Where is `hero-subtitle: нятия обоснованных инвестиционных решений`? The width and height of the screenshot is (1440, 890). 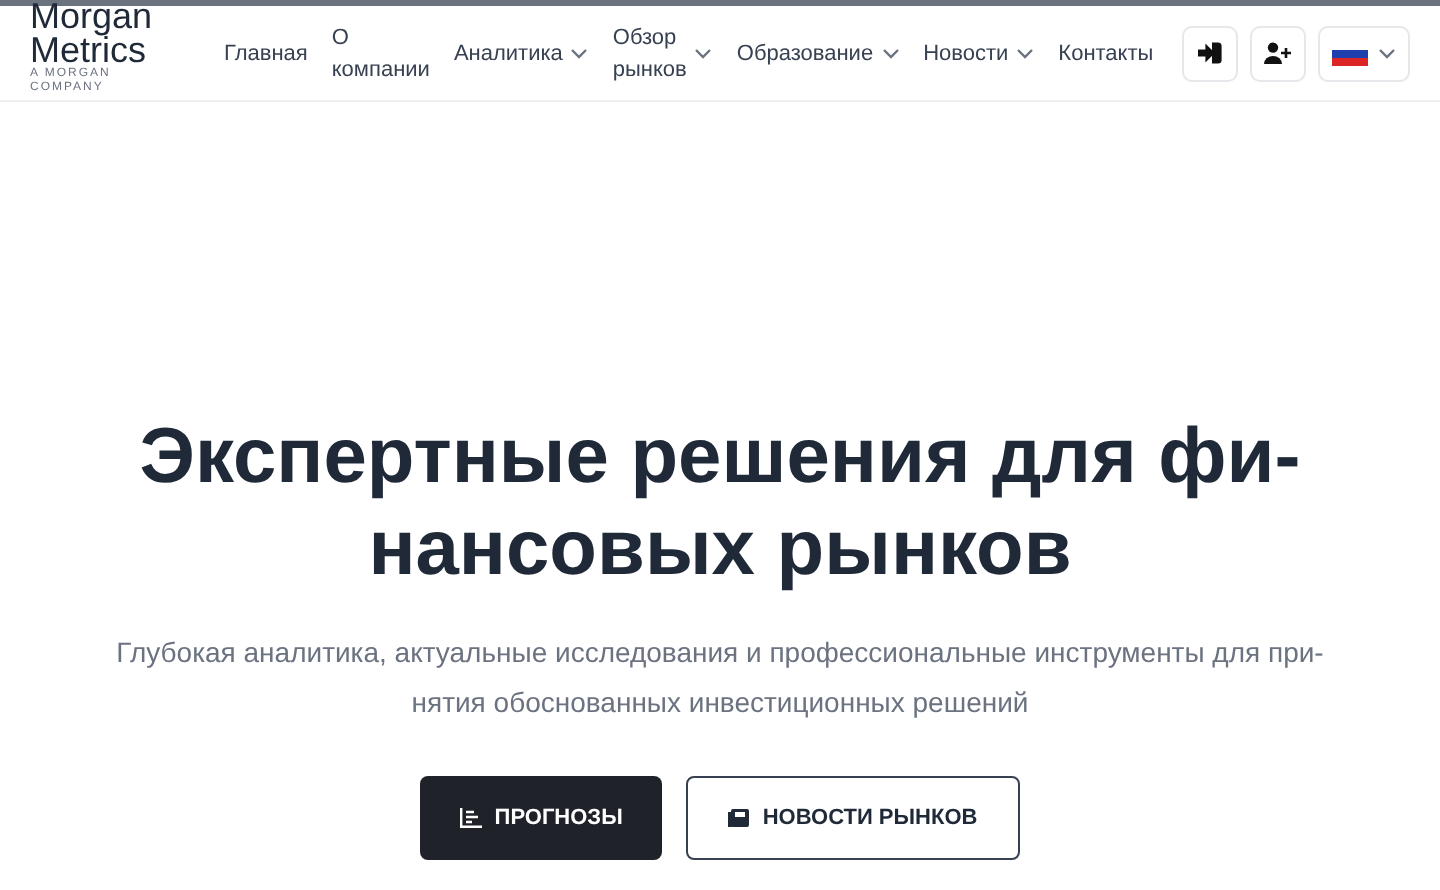 hero-subtitle: нятия обоснованных инвестиционных решений is located at coordinates (720, 703).